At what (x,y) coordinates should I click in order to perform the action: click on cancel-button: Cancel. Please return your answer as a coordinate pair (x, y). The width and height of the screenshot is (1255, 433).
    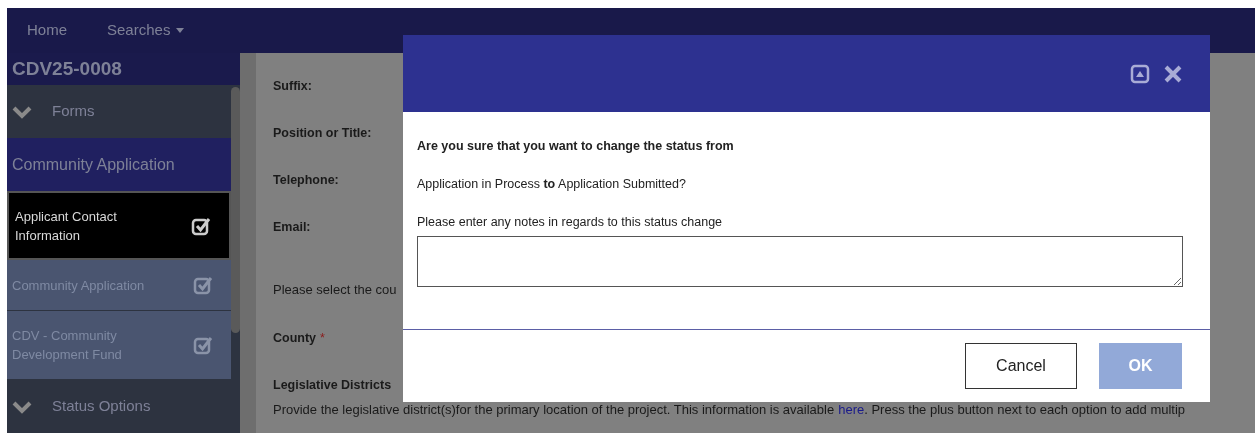
    Looking at the image, I should click on (1021, 366).